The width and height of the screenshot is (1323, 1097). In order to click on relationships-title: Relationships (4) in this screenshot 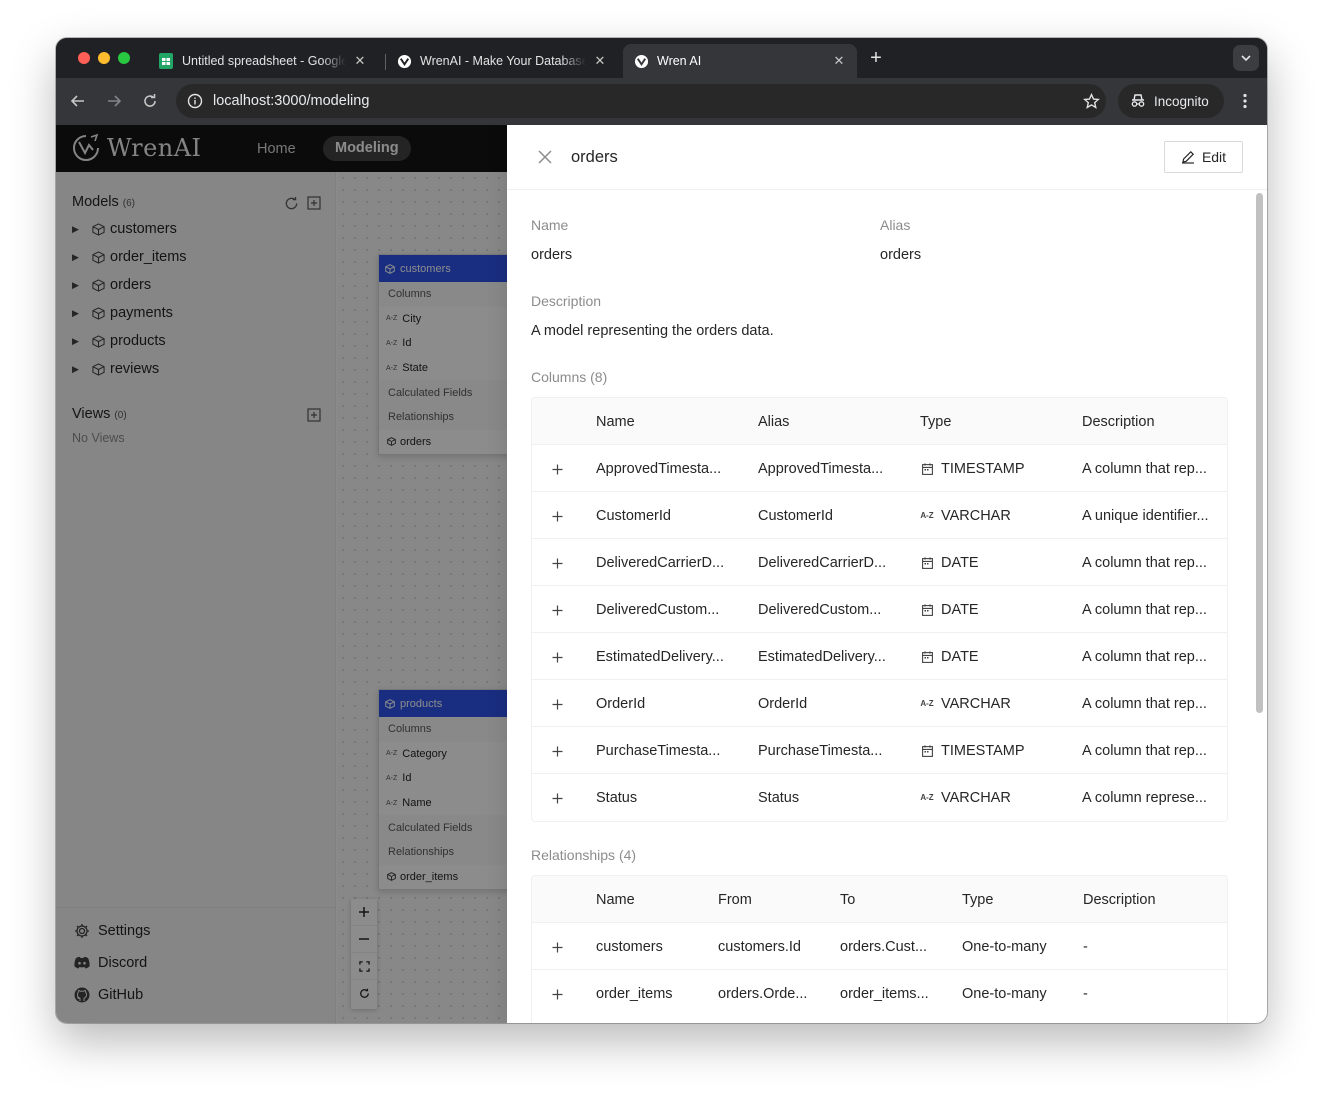, I will do `click(584, 855)`.